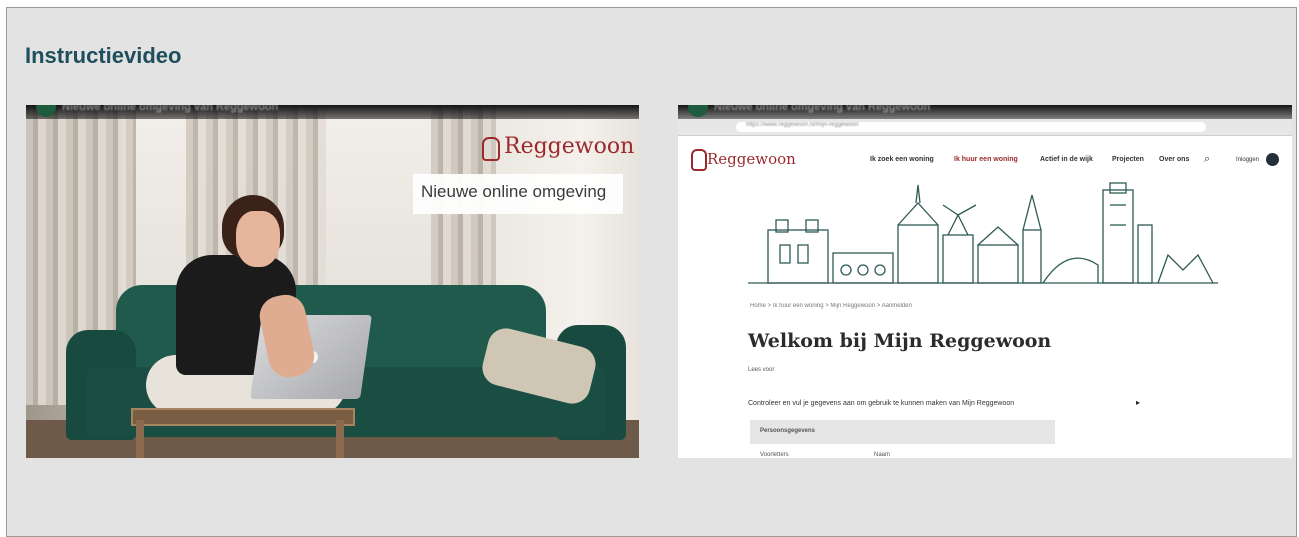 The image size is (1299, 537). What do you see at coordinates (1248, 160) in the screenshot?
I see `login-link: Inloggen` at bounding box center [1248, 160].